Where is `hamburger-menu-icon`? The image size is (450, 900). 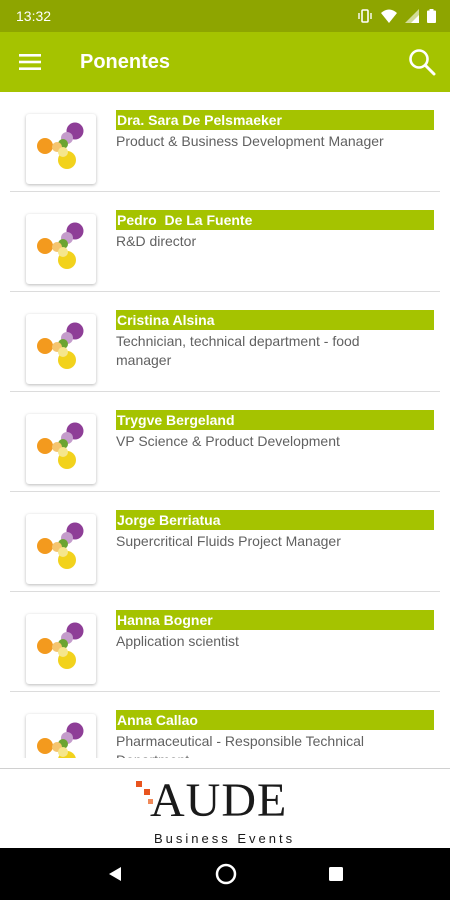
hamburger-menu-icon is located at coordinates (30, 62).